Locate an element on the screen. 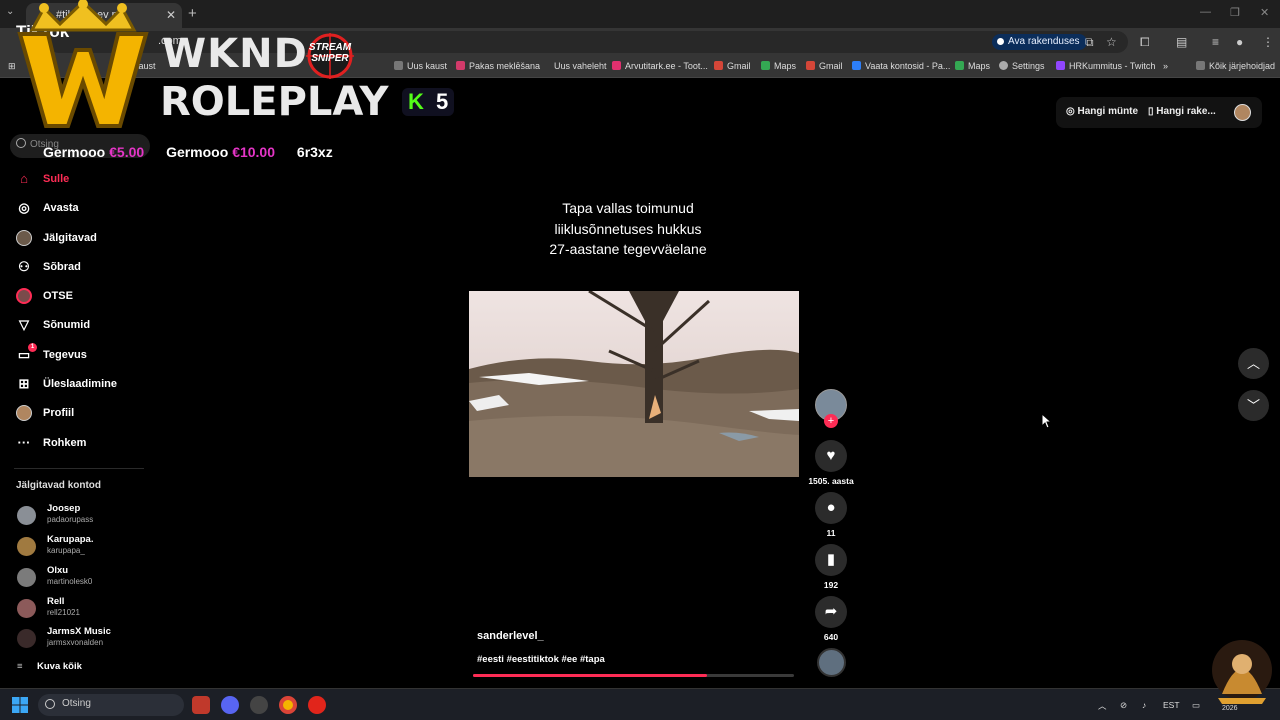 The height and width of the screenshot is (720, 1280). donation-ticker: Germooo €5.00 Germooo €10.00 6r3xz is located at coordinates (188, 152).